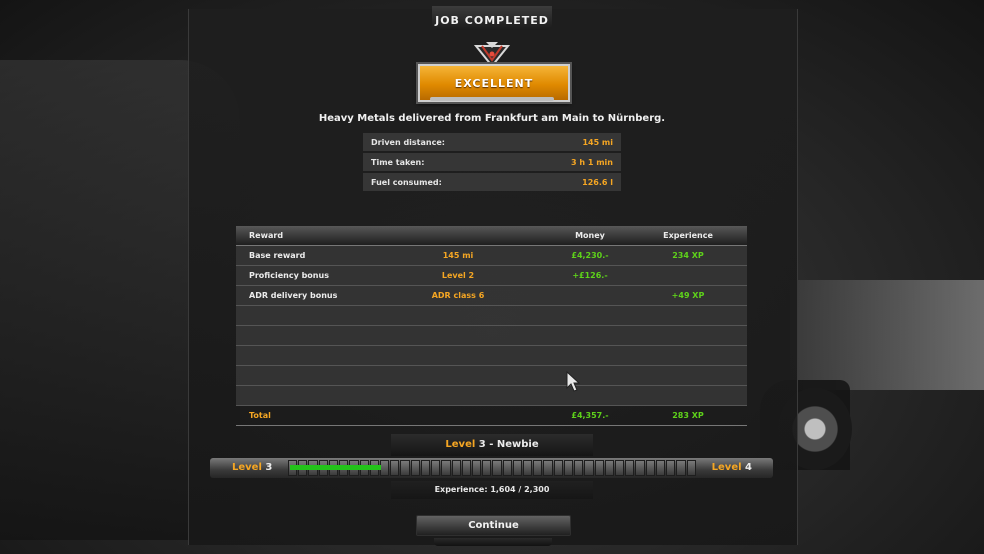 The height and width of the screenshot is (554, 984). Describe the element at coordinates (590, 235) in the screenshot. I see `header-money: Money` at that location.